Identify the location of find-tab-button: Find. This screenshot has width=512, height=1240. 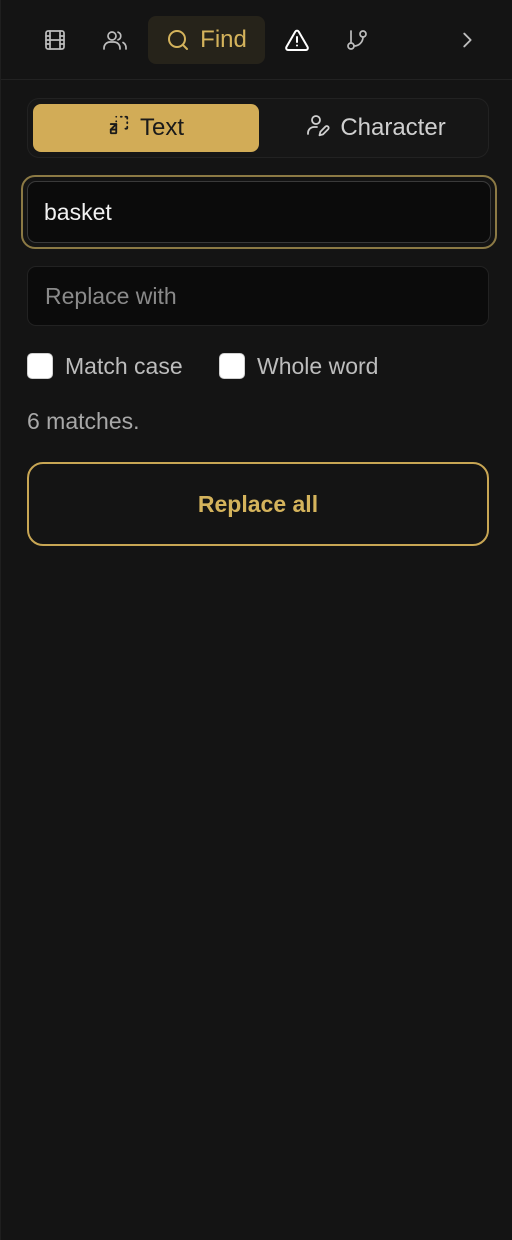
(206, 40).